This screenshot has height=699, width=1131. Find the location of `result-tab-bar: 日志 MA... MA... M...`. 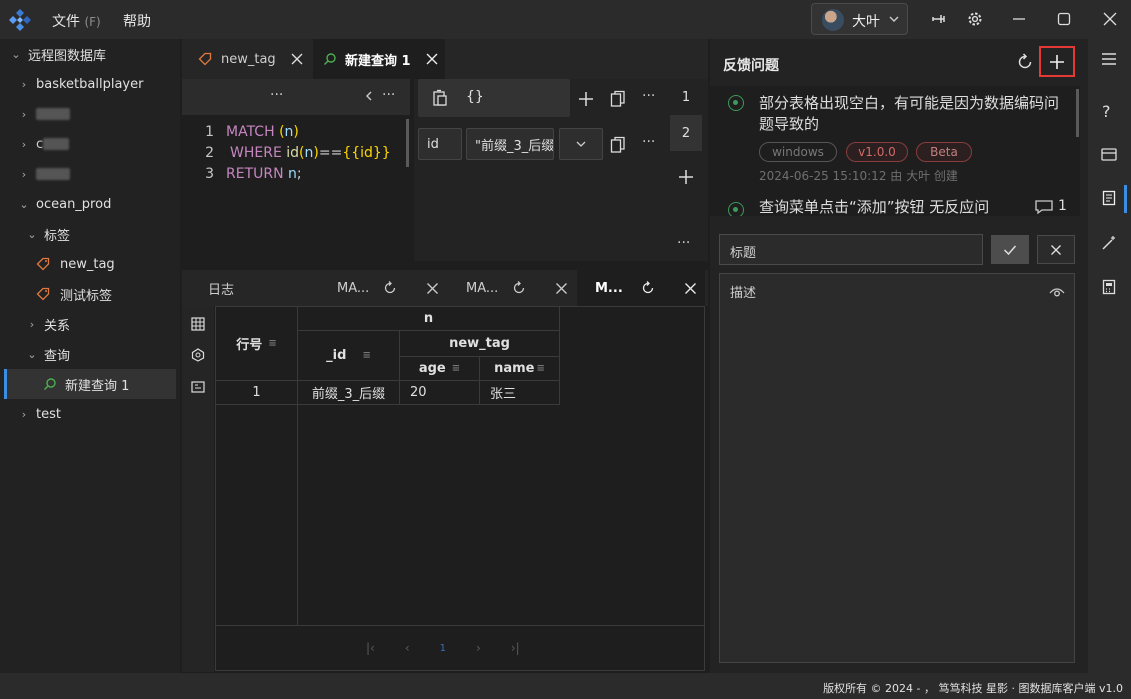

result-tab-bar: 日志 MA... MA... M... is located at coordinates (445, 288).